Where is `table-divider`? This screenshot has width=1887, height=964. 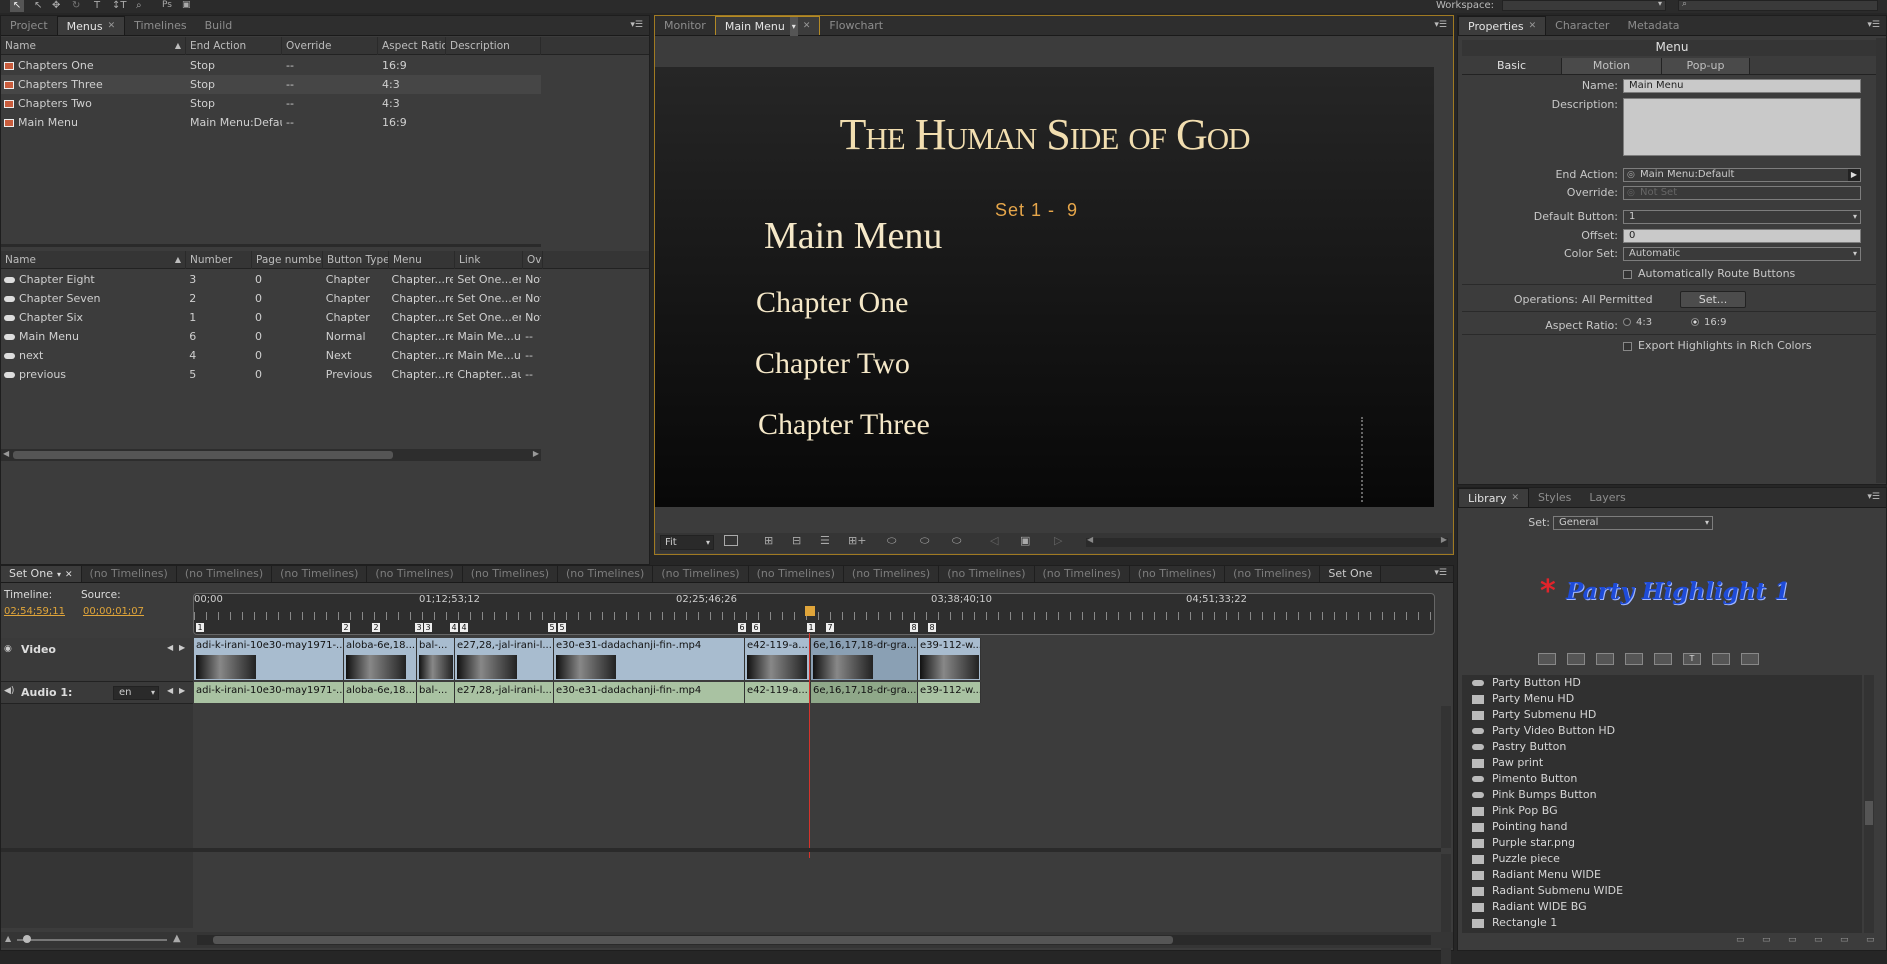 table-divider is located at coordinates (271, 245).